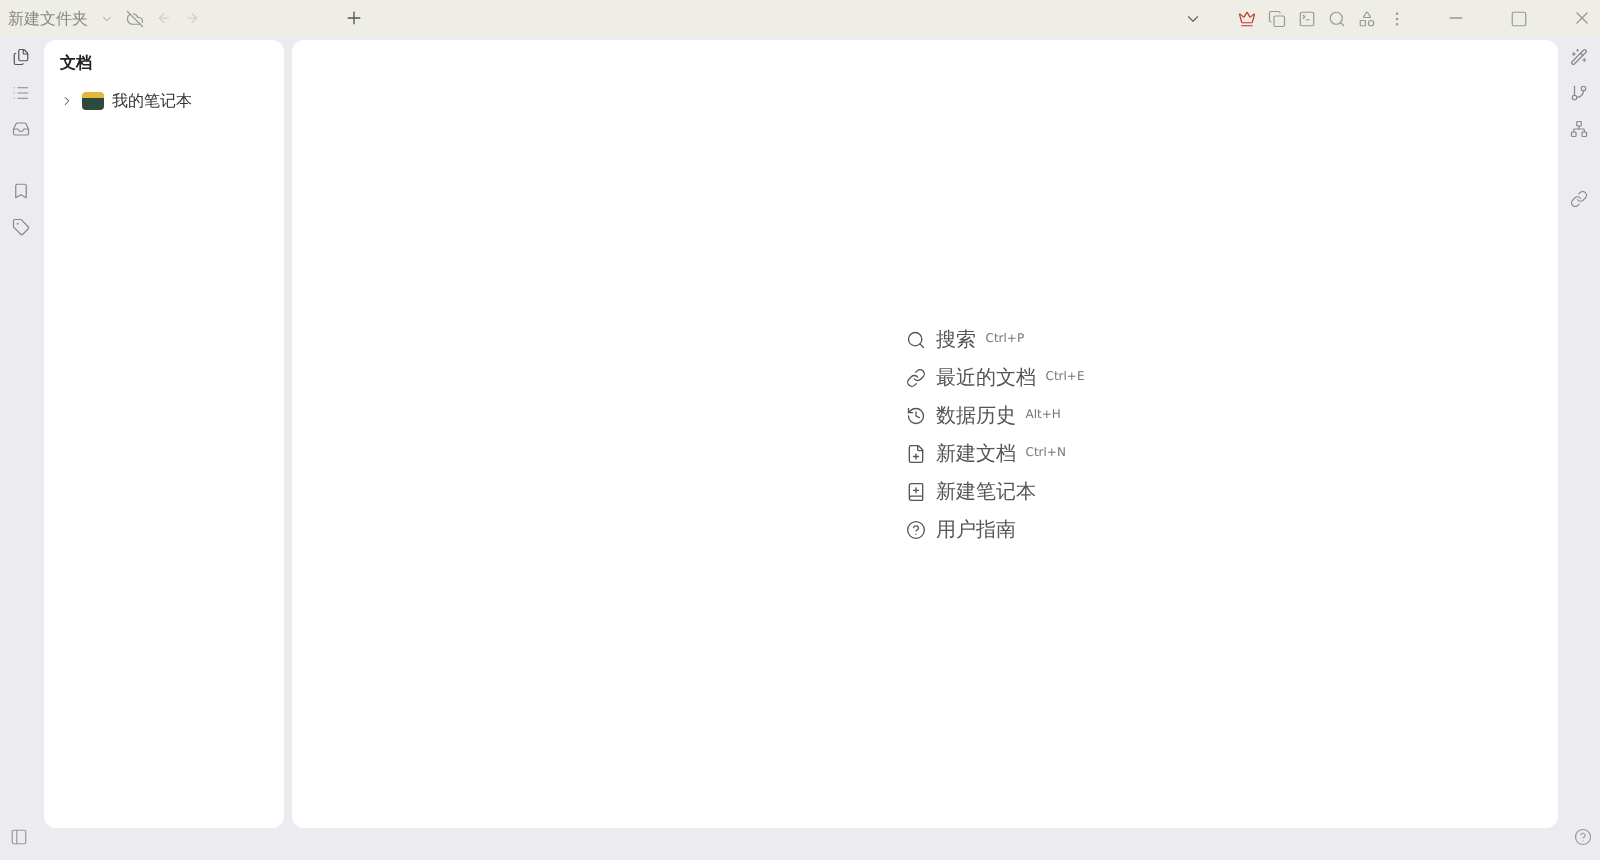  What do you see at coordinates (354, 18) in the screenshot?
I see `add-tab-icon` at bounding box center [354, 18].